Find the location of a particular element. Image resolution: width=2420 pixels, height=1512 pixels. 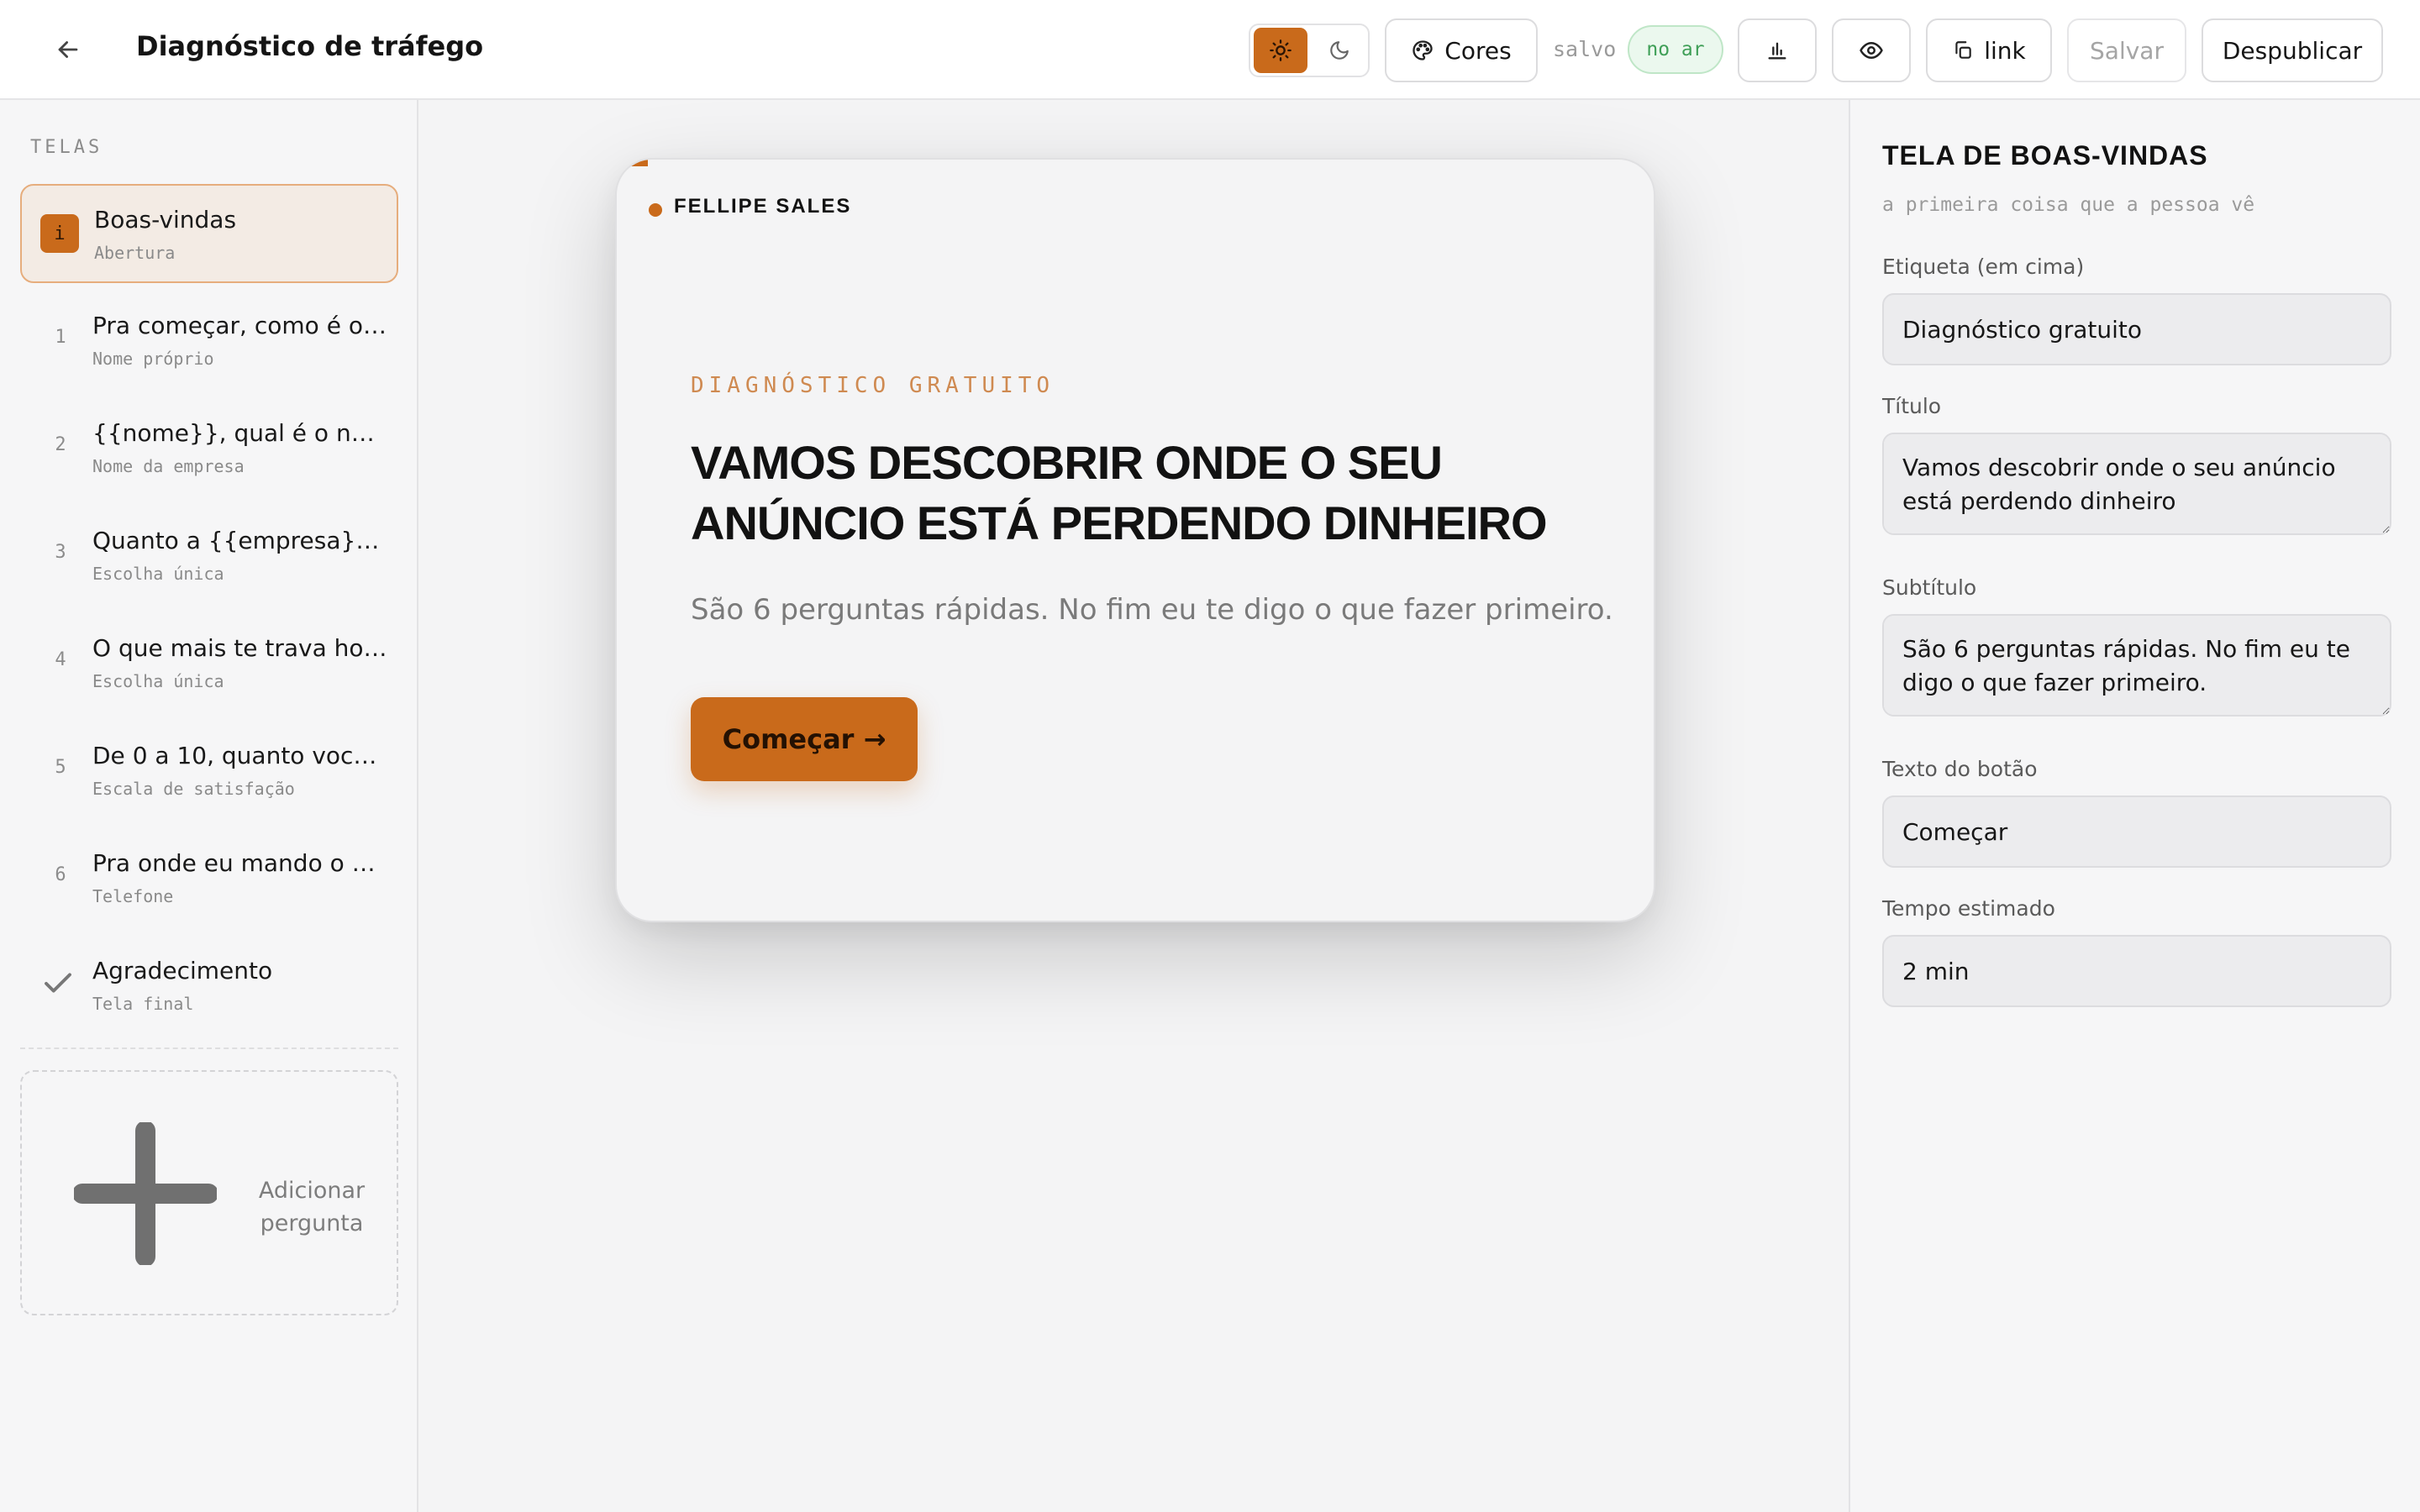

brand-dot is located at coordinates (656, 210).